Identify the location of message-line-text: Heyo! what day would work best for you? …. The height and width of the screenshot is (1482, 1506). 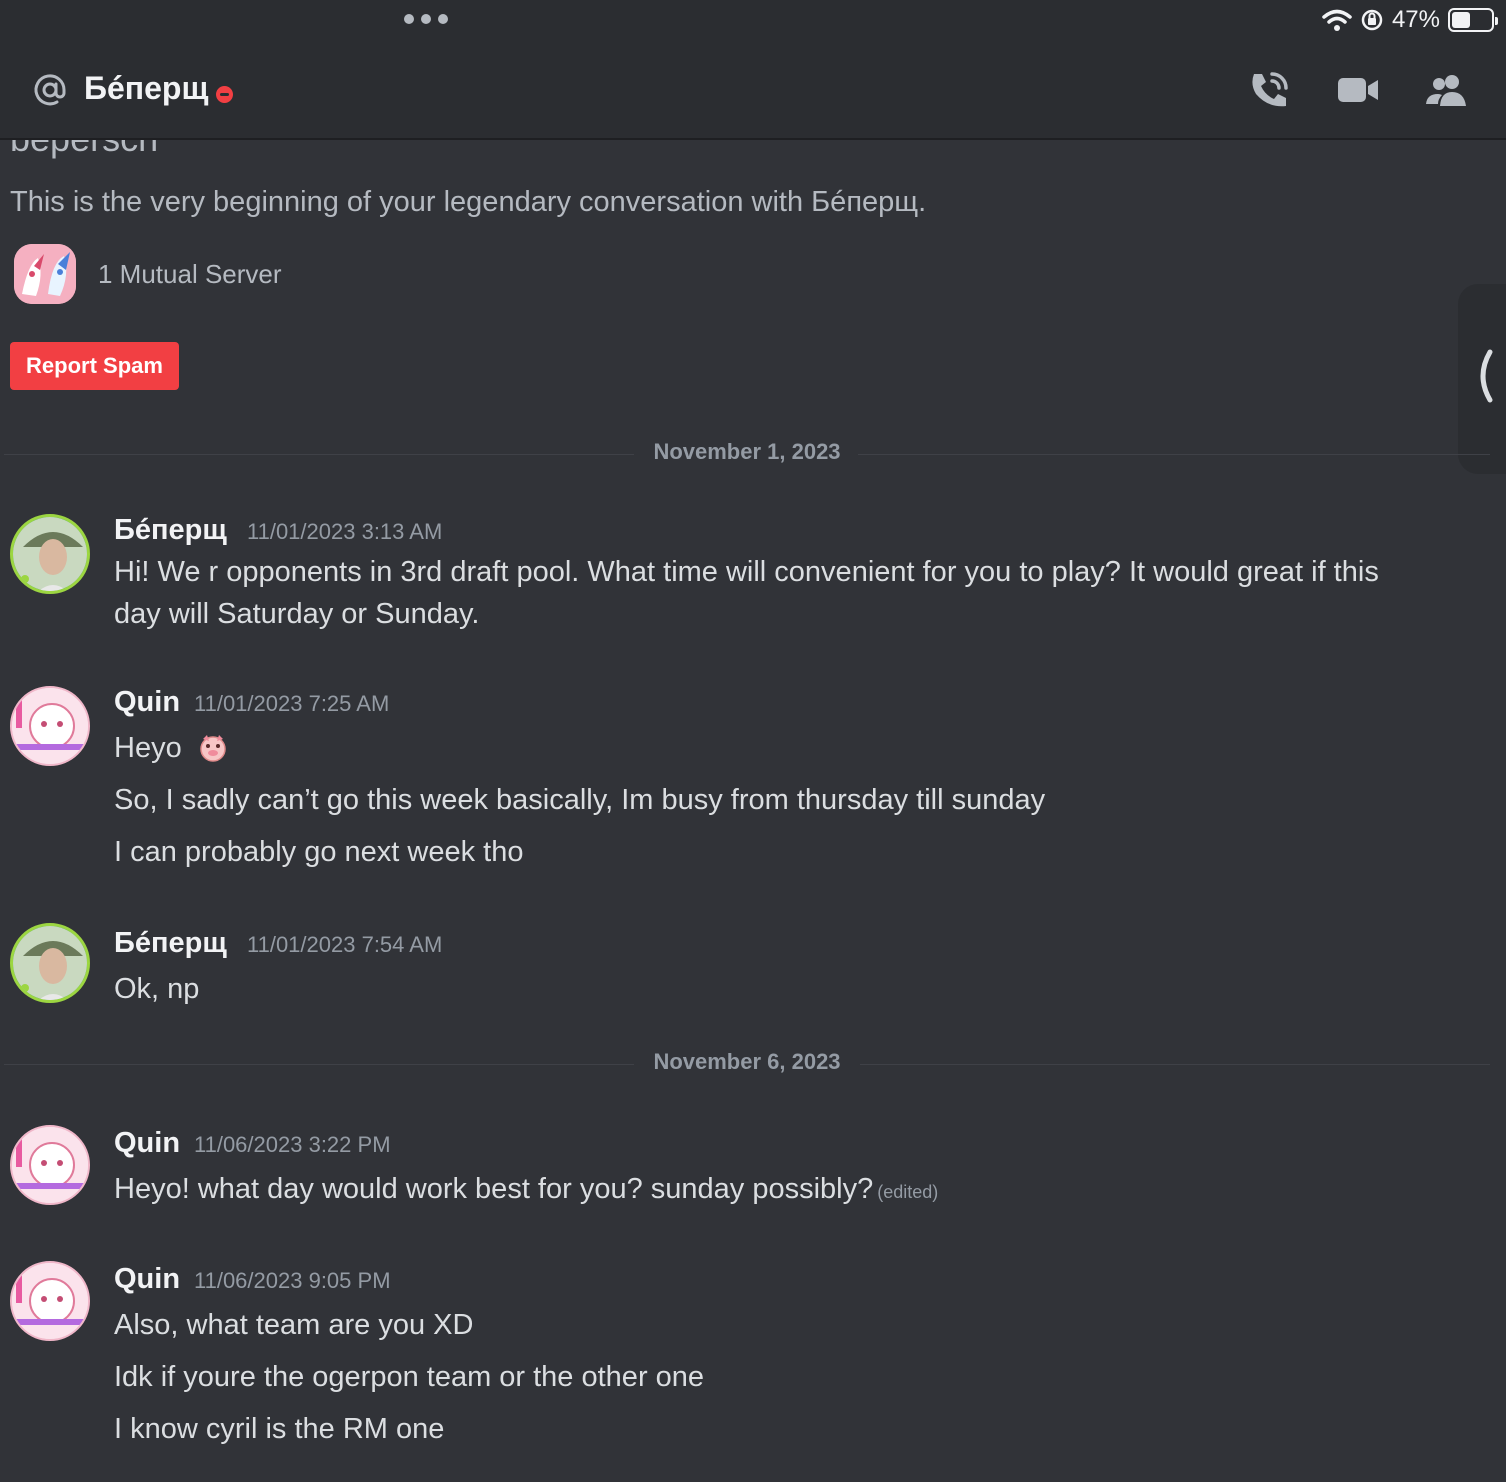
(494, 1189).